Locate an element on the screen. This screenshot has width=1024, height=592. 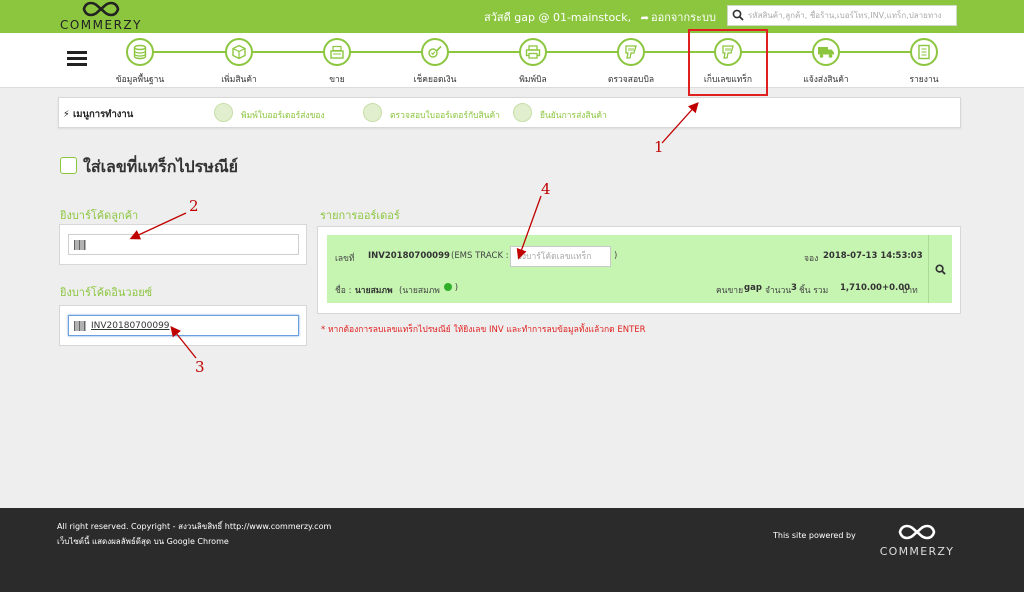
seller-name: gap is located at coordinates (753, 288).